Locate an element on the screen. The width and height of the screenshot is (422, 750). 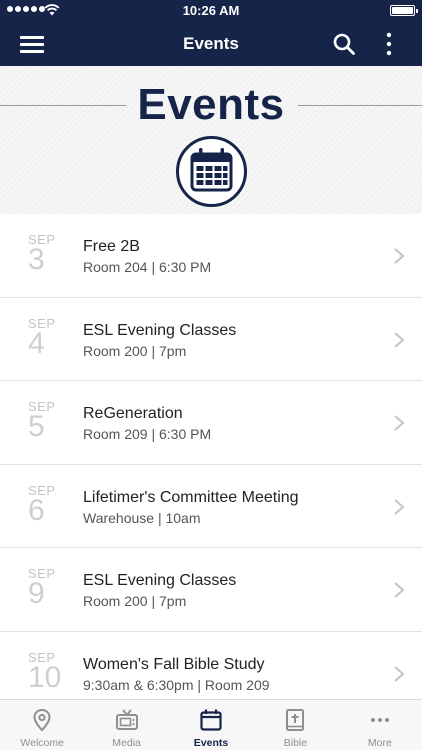
event-title: ReGeneration is located at coordinates (133, 413).